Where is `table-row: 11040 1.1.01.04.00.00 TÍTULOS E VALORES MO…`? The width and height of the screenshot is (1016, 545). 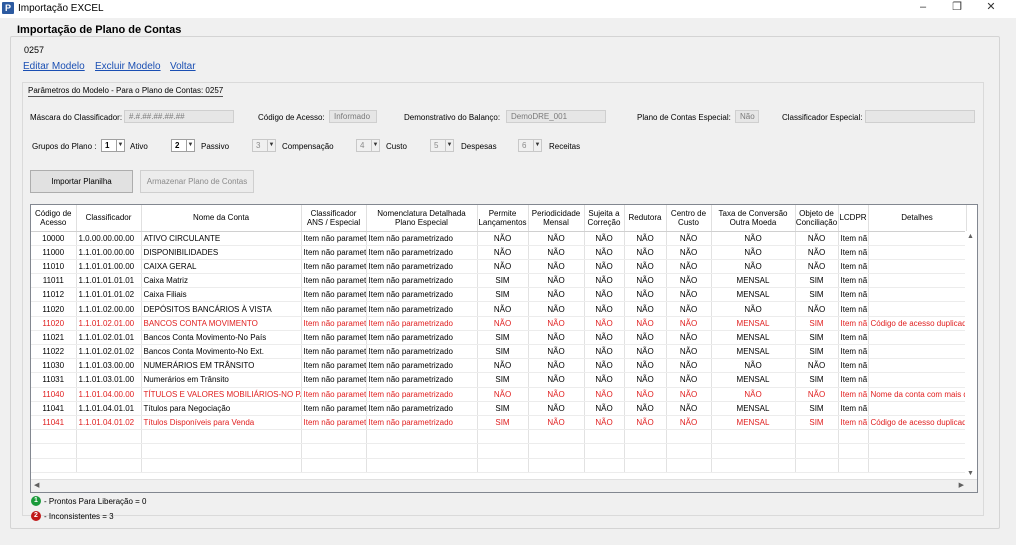
table-row: 11040 1.1.01.04.00.00 TÍTULOS E VALORES MO… is located at coordinates (499, 394).